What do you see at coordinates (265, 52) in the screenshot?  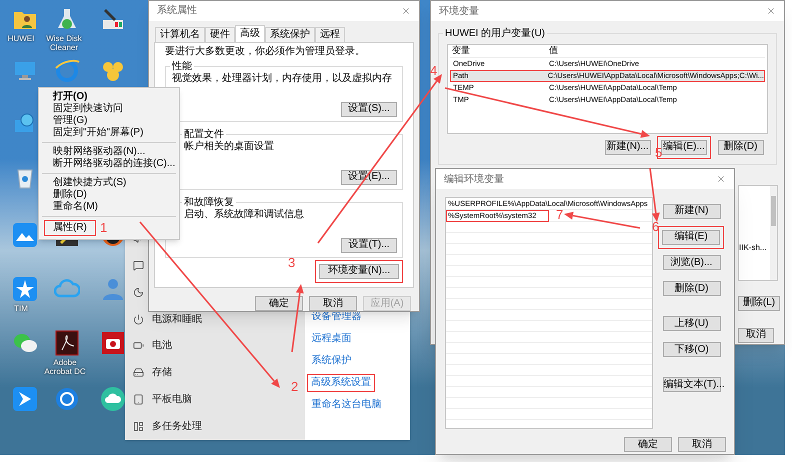 I see `notice-text: 要进行大多数更改，你必须作为管理员登录。` at bounding box center [265, 52].